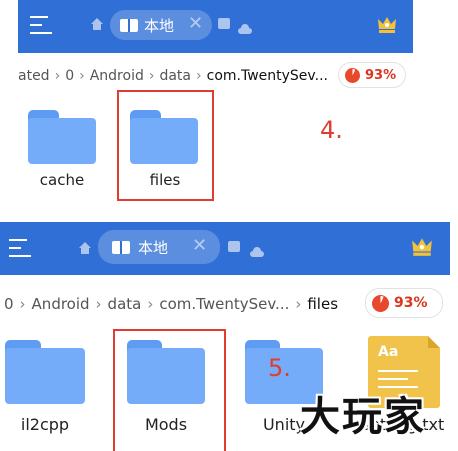 This screenshot has width=458, height=451. Describe the element at coordinates (215, 26) in the screenshot. I see `top-toolbar: 本地 ✕` at that location.